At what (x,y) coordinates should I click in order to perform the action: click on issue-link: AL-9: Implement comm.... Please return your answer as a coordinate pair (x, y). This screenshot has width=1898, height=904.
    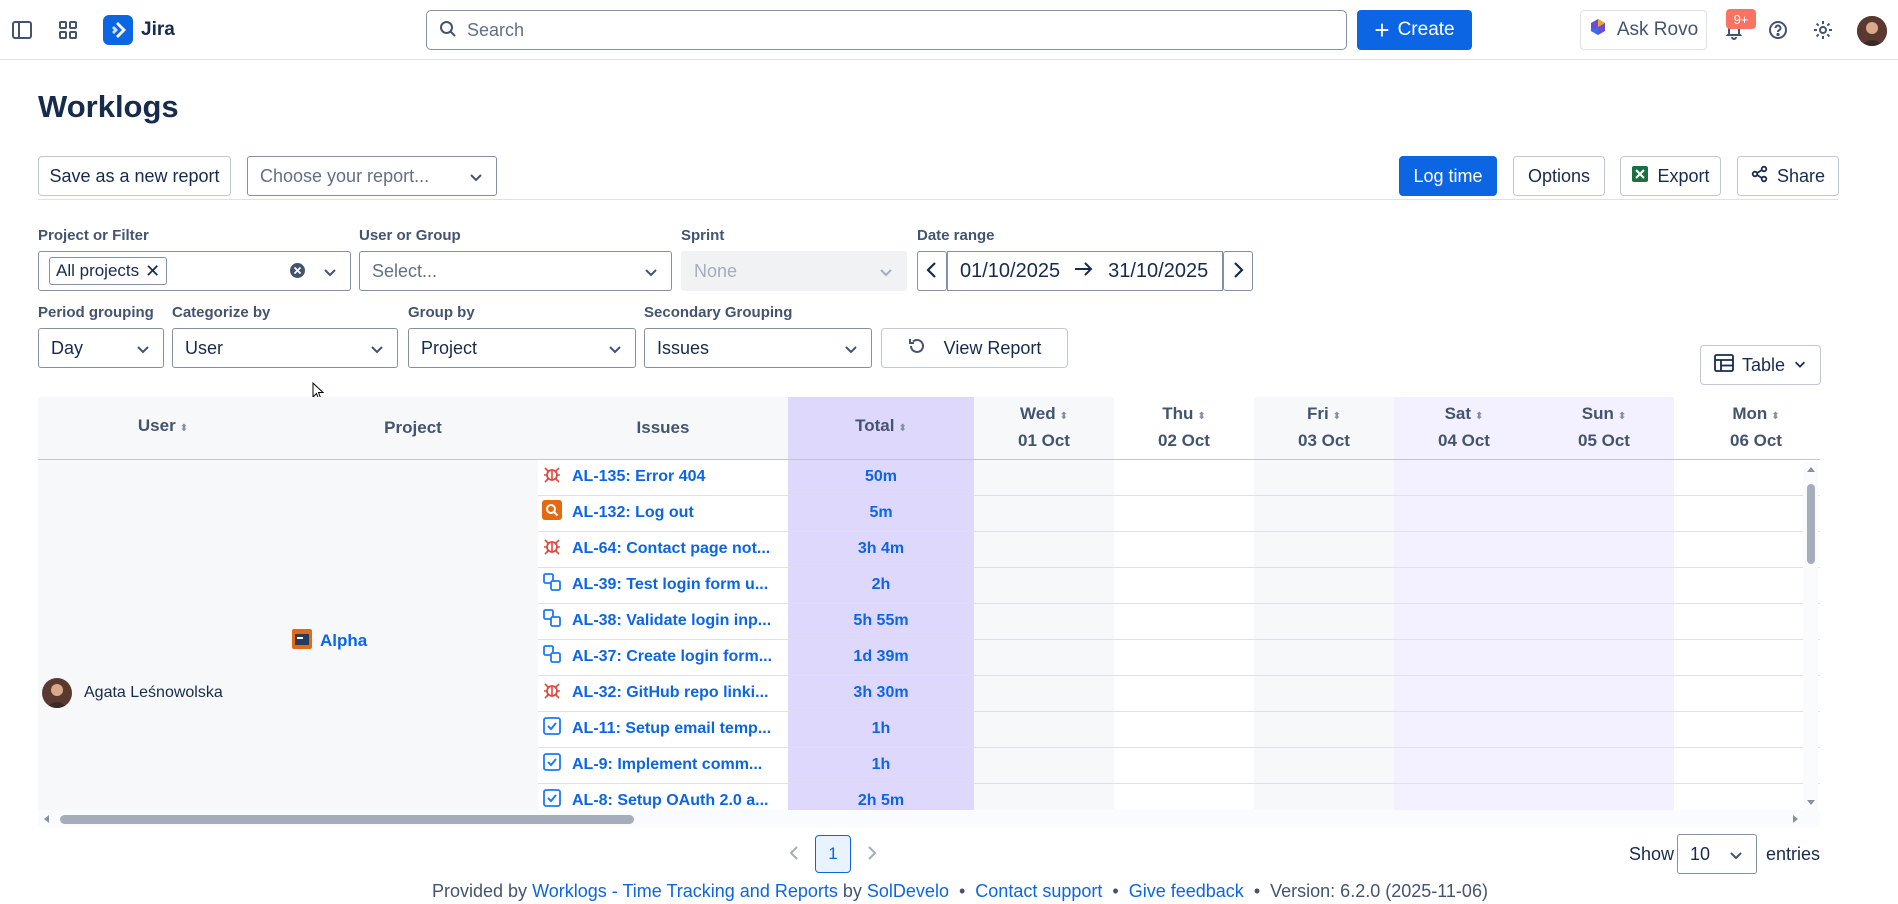
    Looking at the image, I should click on (667, 764).